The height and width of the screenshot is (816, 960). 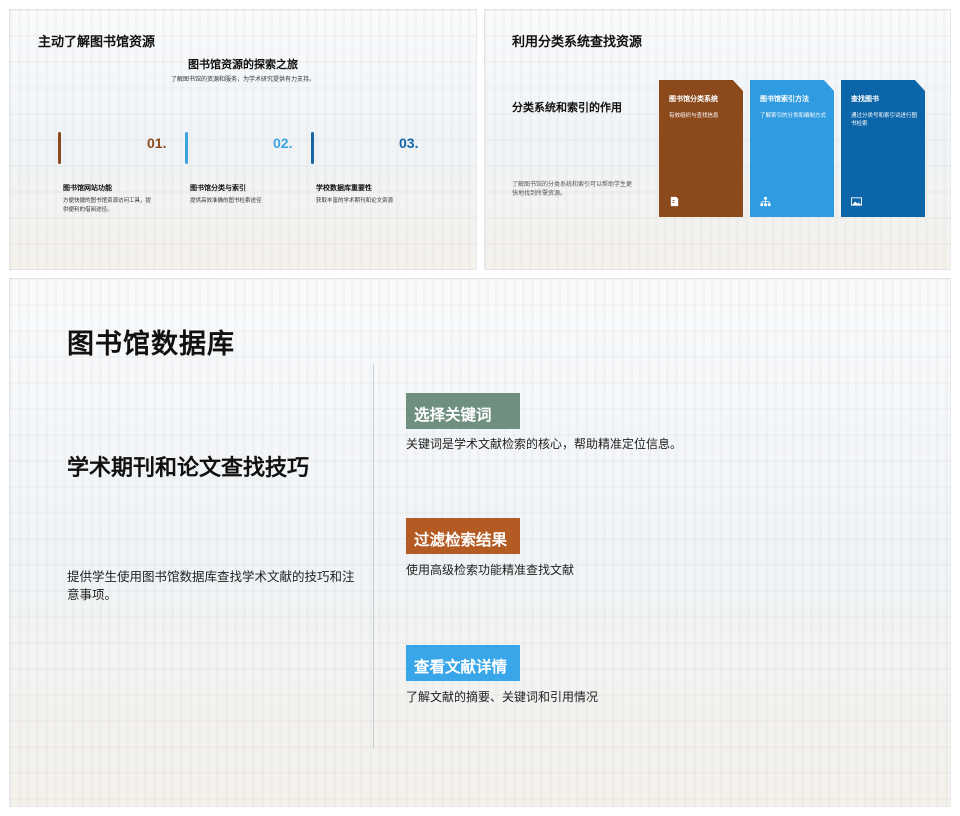 What do you see at coordinates (793, 116) in the screenshot?
I see `card2-text: 了解索引的分类和编制方式` at bounding box center [793, 116].